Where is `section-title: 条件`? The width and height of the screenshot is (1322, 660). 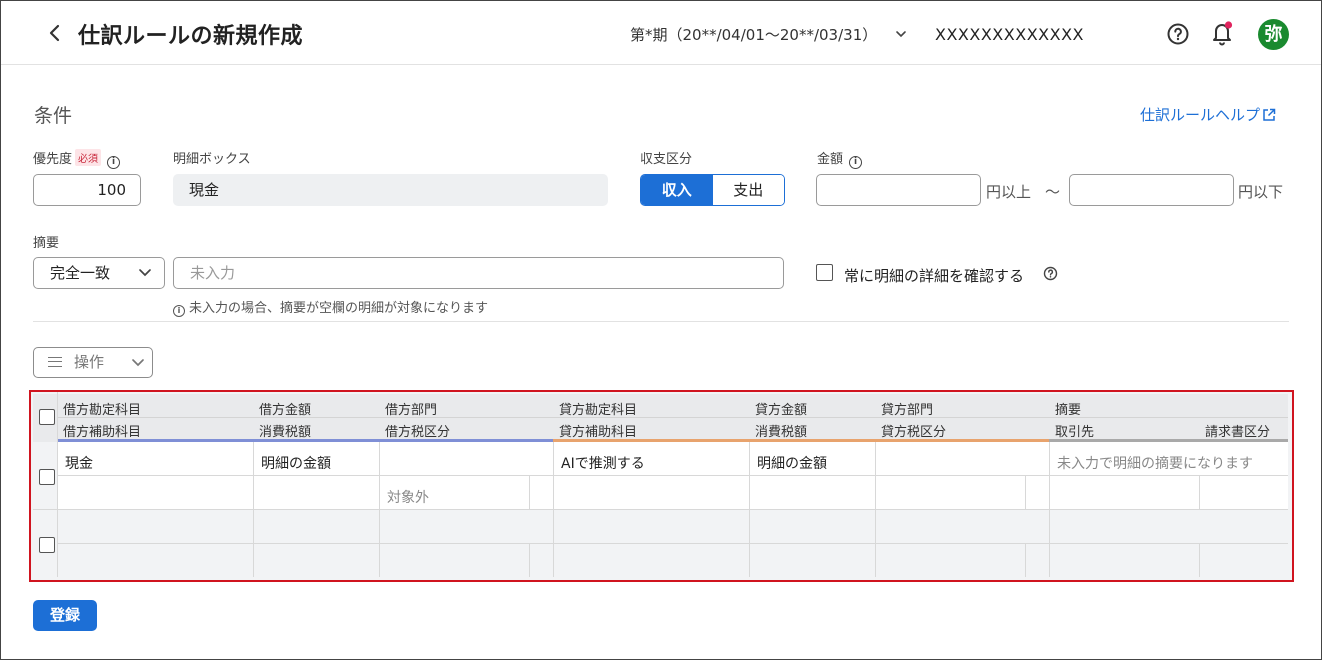
section-title: 条件 is located at coordinates (53, 116).